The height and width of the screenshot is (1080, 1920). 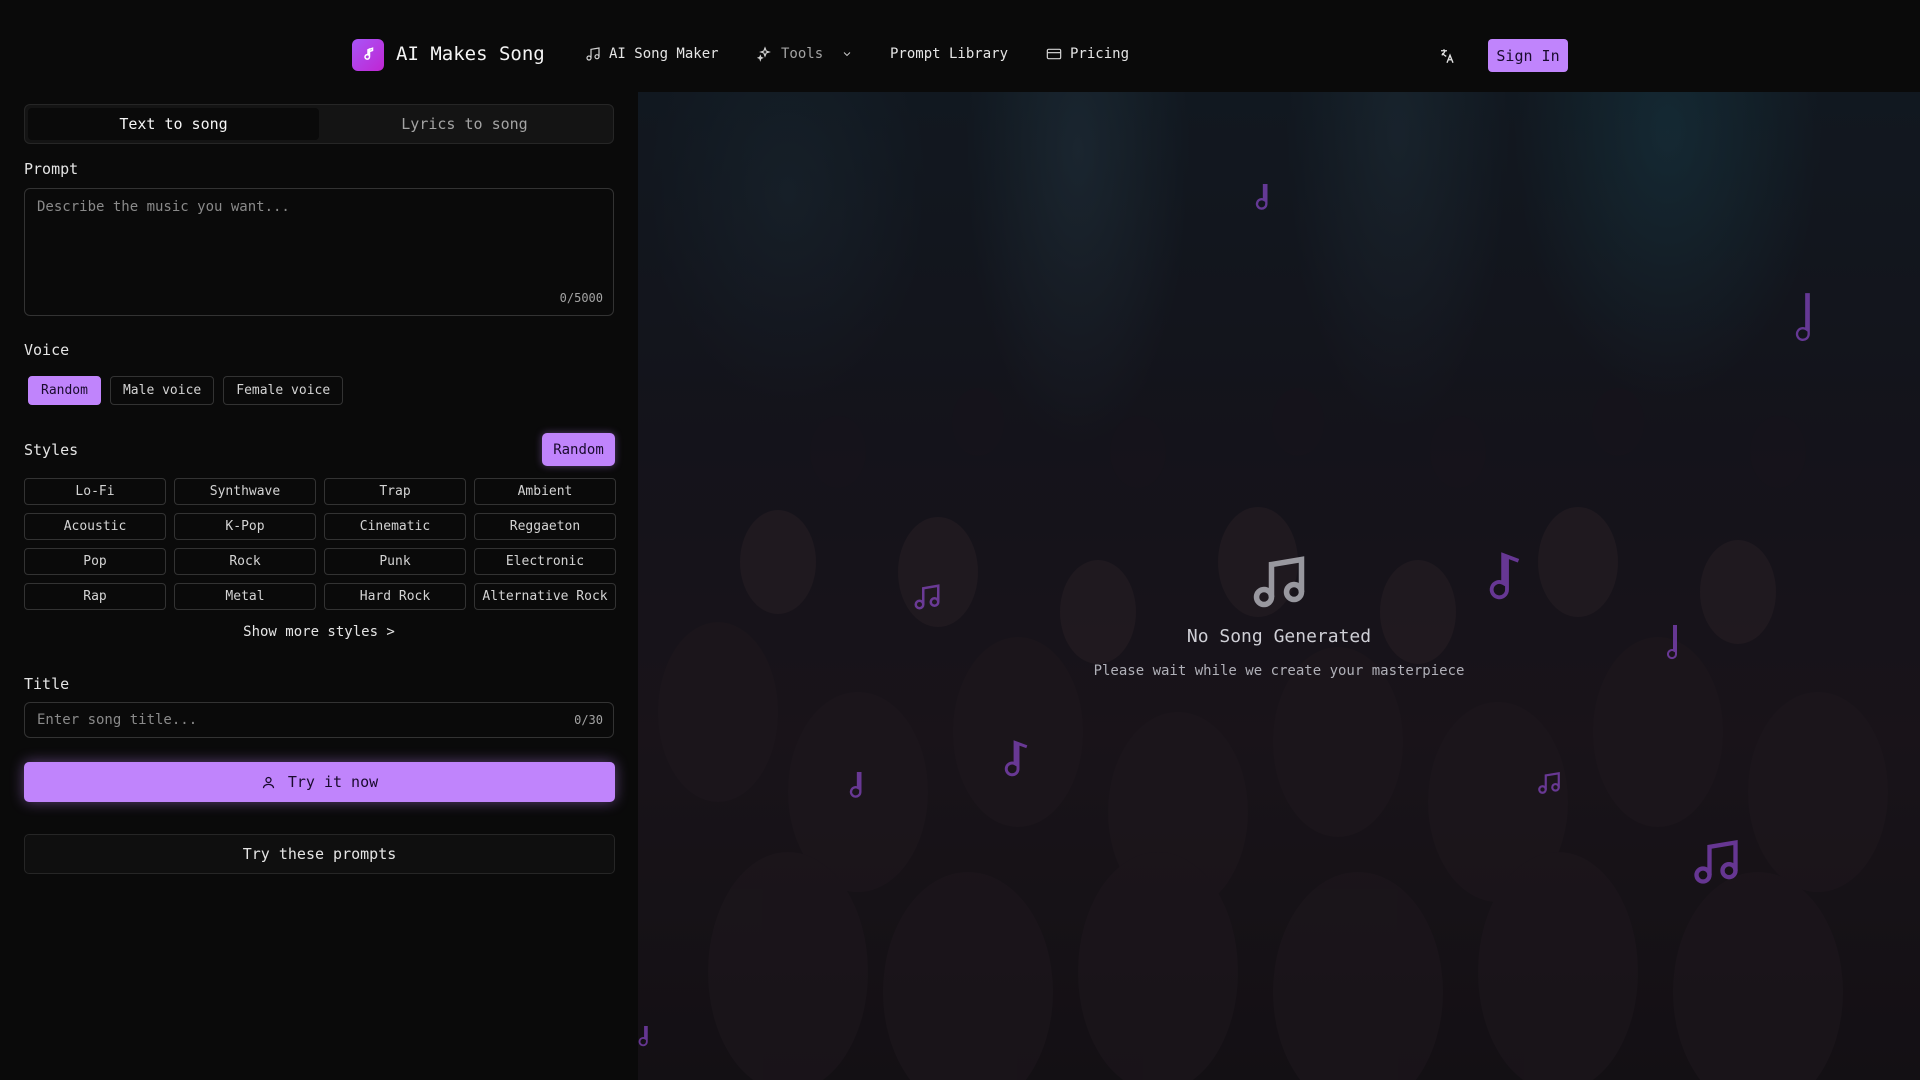 What do you see at coordinates (464, 124) in the screenshot?
I see `tab-lyrics-to-song: Lyrics to song` at bounding box center [464, 124].